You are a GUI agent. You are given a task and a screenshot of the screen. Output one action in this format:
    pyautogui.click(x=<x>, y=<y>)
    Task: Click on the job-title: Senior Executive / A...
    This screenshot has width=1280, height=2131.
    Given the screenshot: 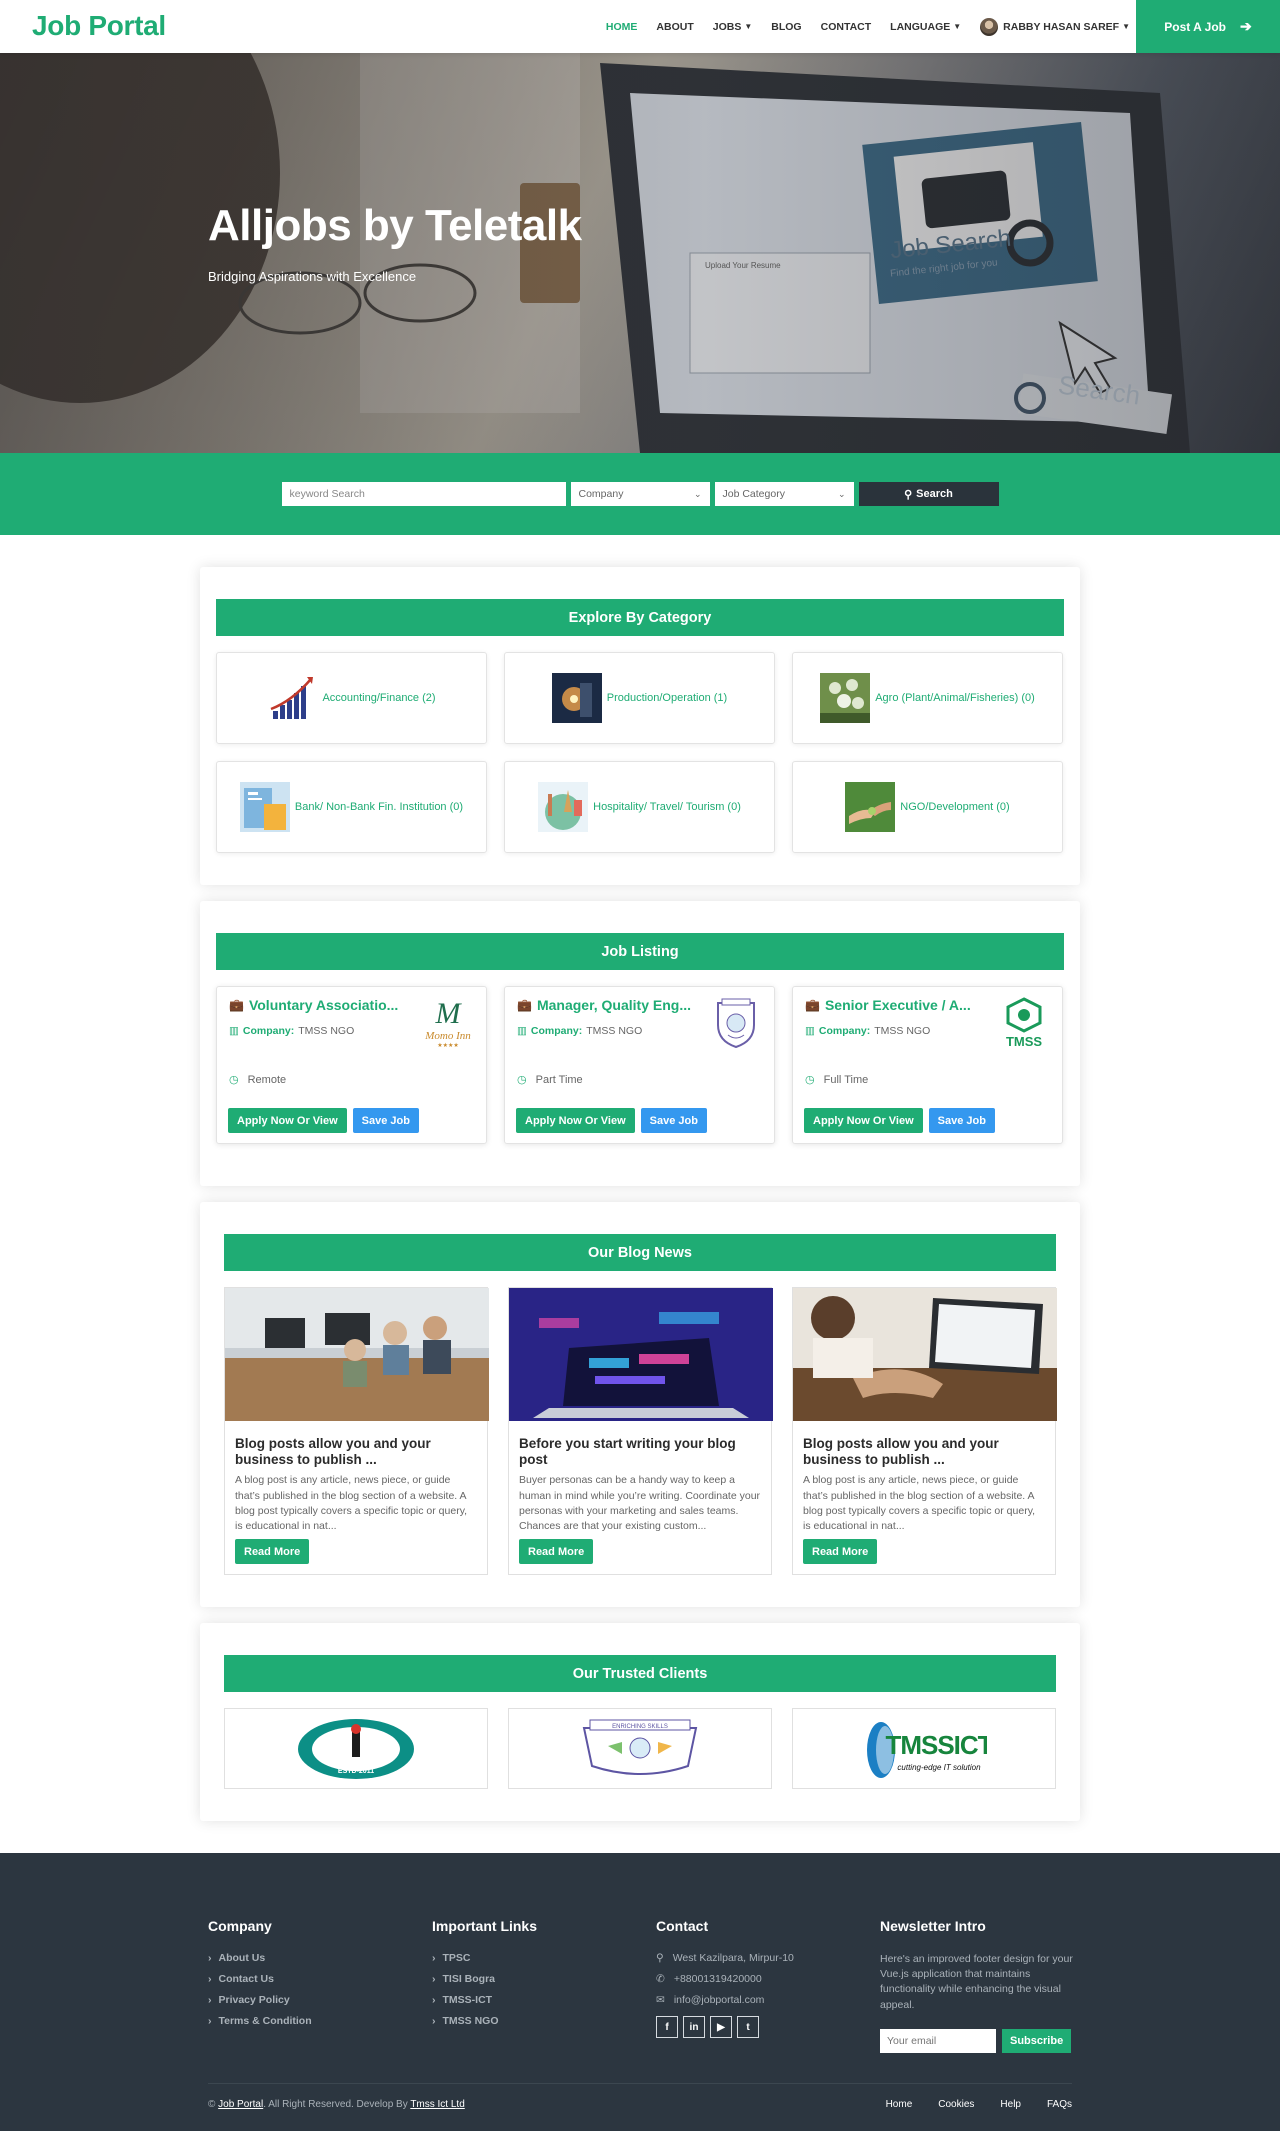 What is the action you would take?
    pyautogui.click(x=897, y=1005)
    